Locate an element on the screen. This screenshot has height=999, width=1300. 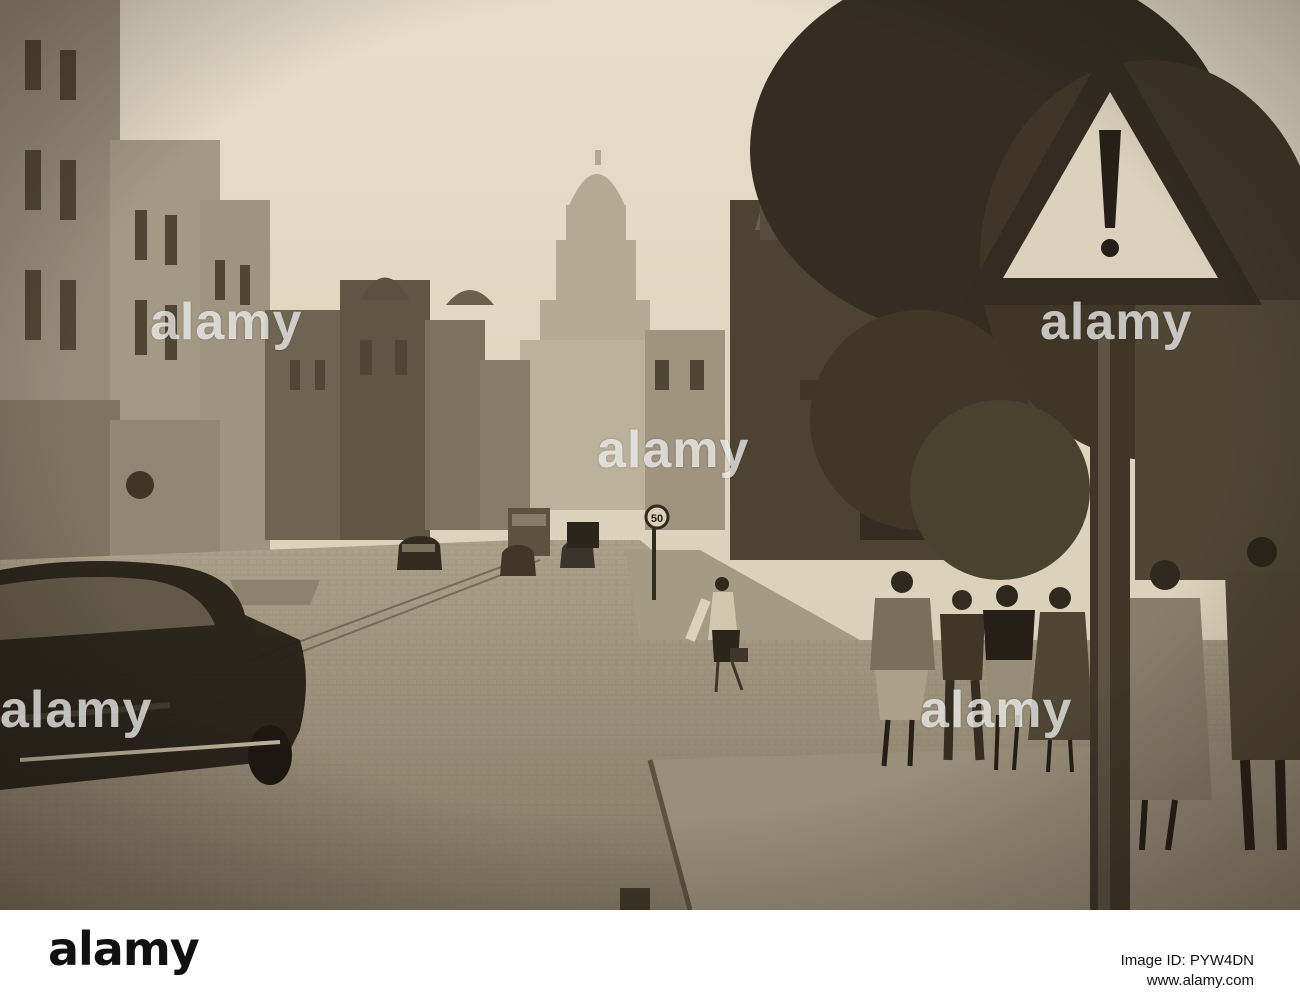
image-id: Image ID: PYW4DN is located at coordinates (1187, 960).